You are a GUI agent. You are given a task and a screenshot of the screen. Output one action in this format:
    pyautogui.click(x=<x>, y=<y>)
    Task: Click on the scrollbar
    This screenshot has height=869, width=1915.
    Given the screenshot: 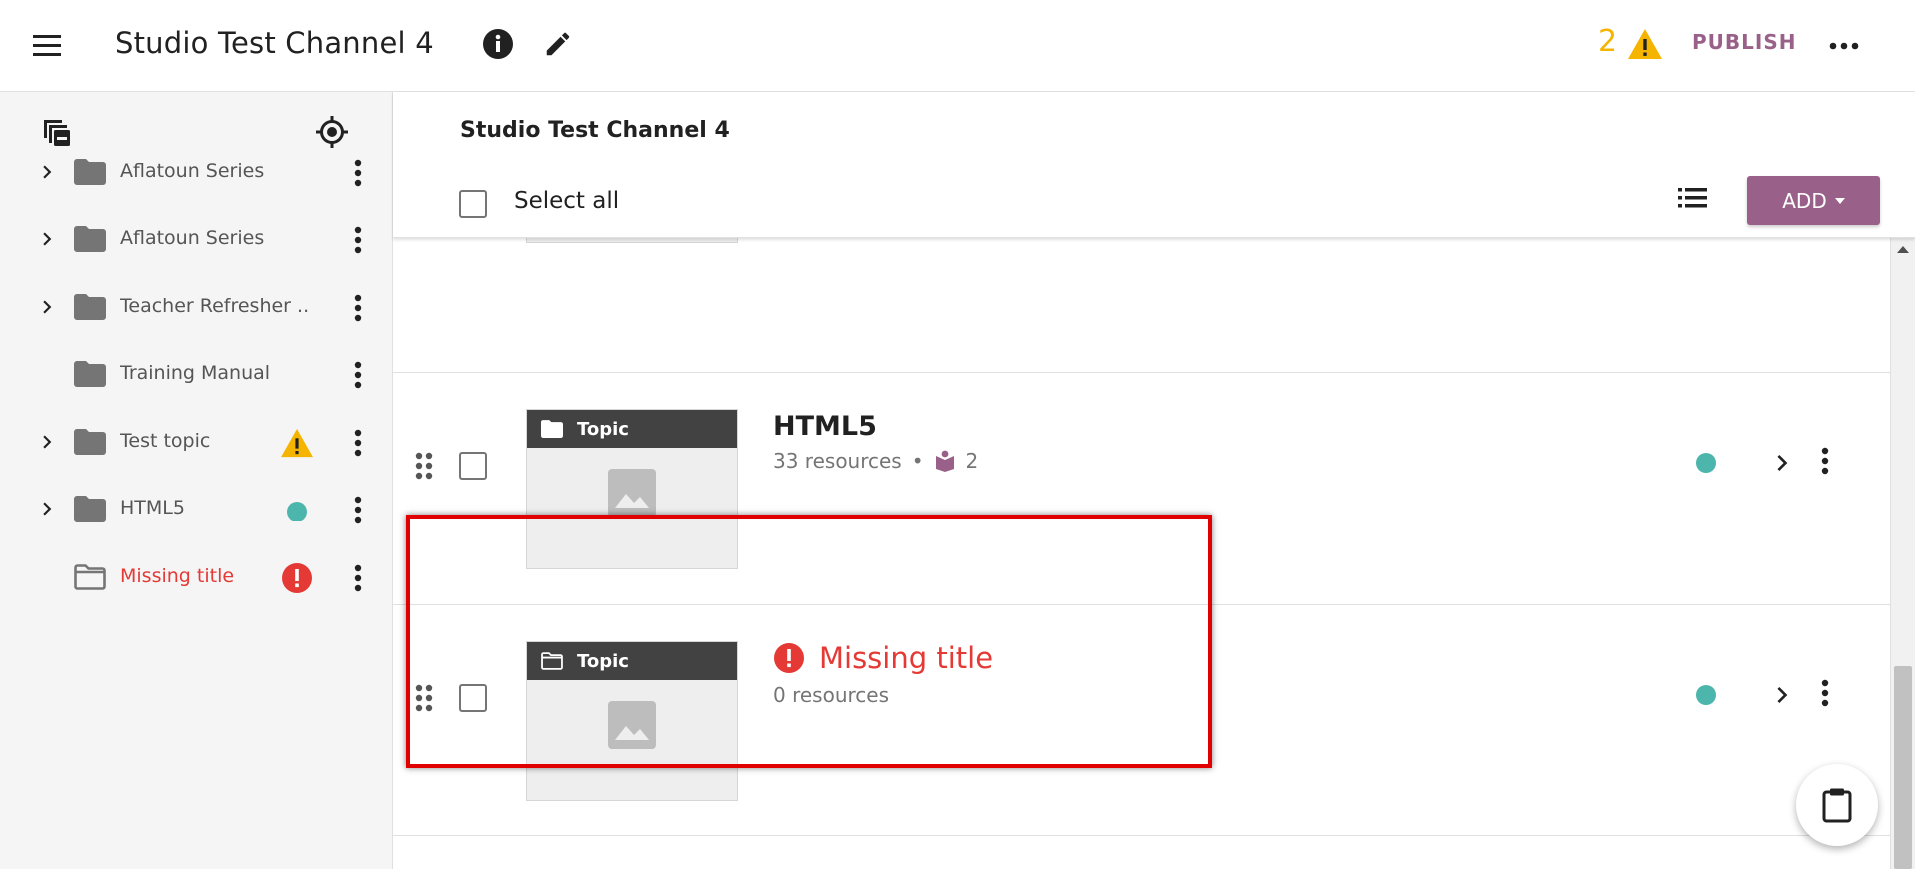 What is the action you would take?
    pyautogui.click(x=1902, y=553)
    